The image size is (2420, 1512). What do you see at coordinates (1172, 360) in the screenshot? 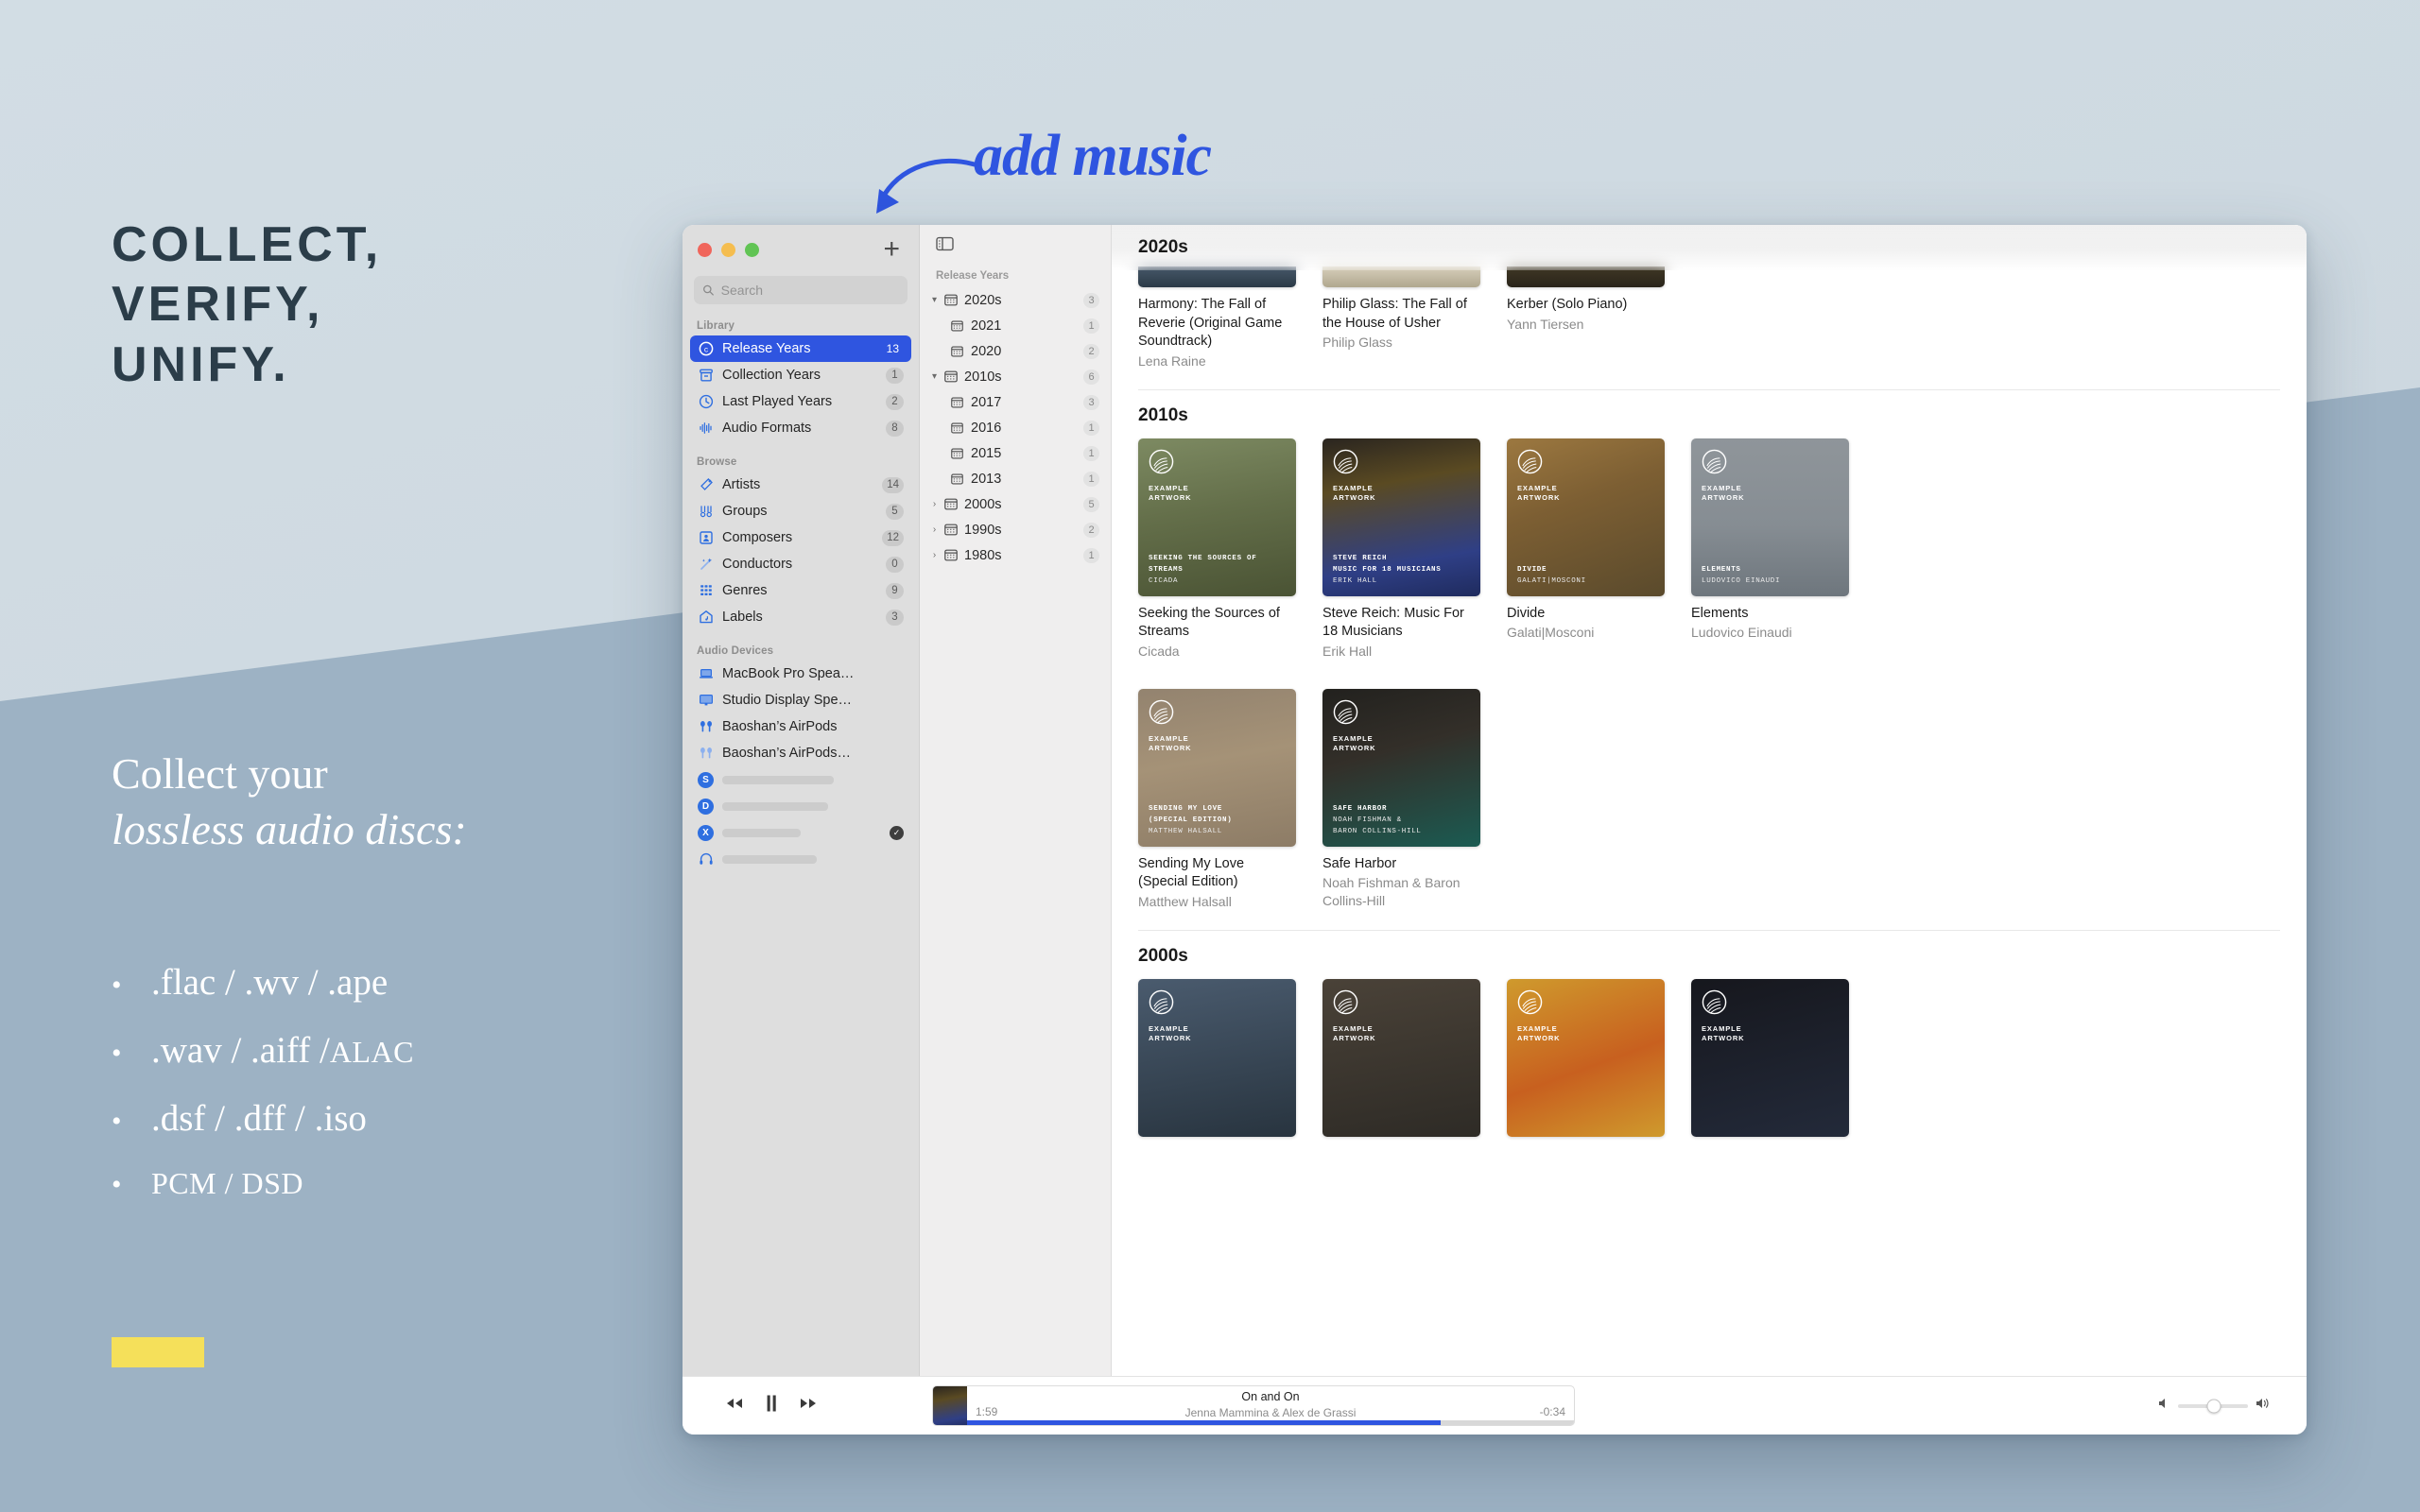
I see `album-artist: Lena Raine` at bounding box center [1172, 360].